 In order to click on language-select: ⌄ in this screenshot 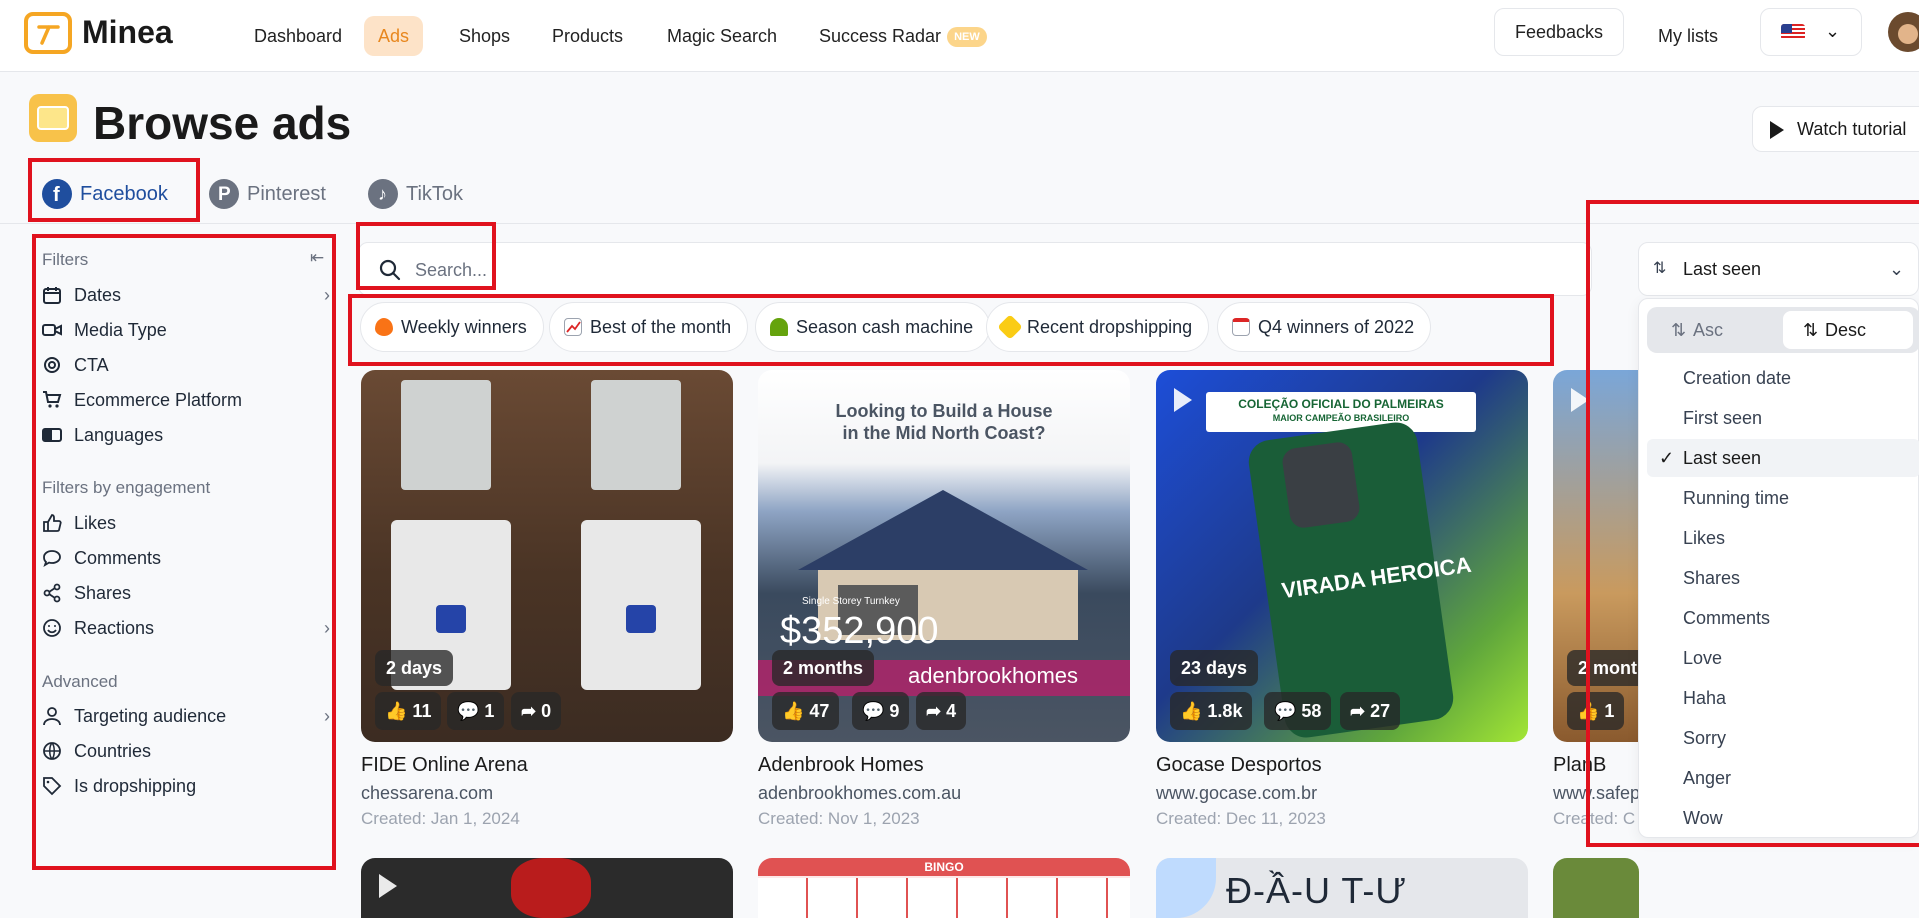, I will do `click(1811, 32)`.